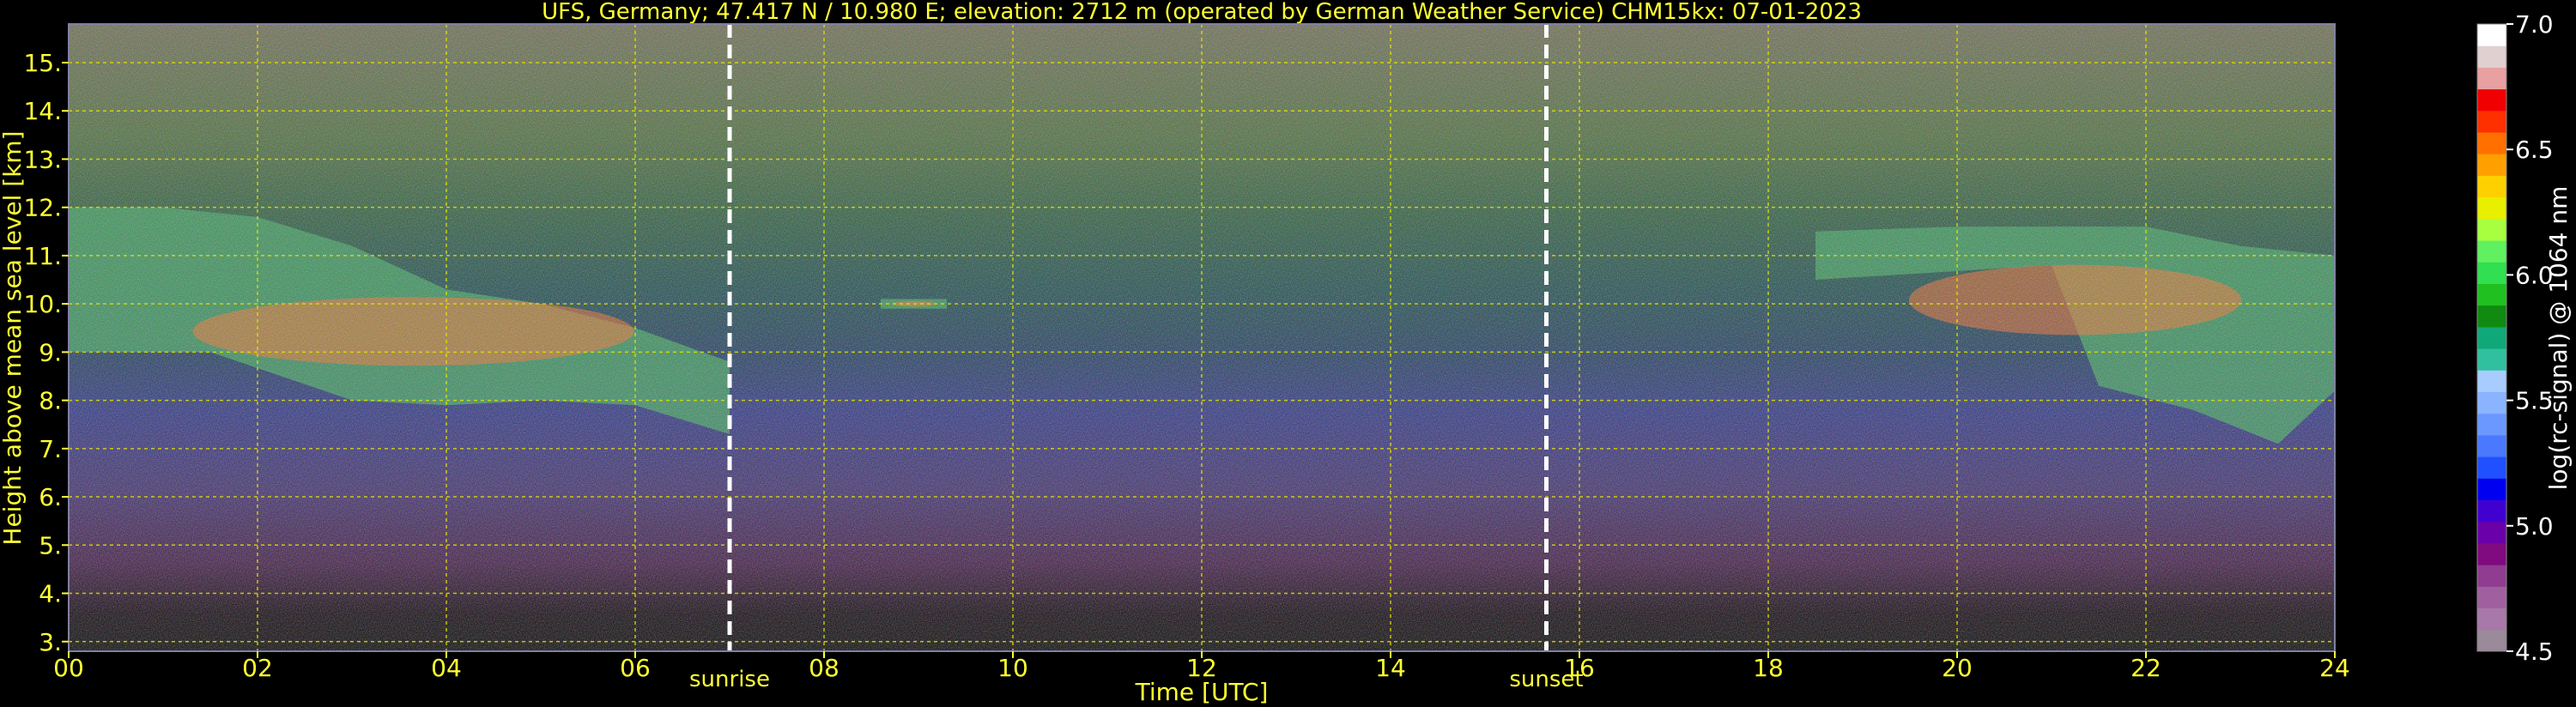  Describe the element at coordinates (2534, 24) in the screenshot. I see `colorbar-tick-label-5: 7.0` at that location.